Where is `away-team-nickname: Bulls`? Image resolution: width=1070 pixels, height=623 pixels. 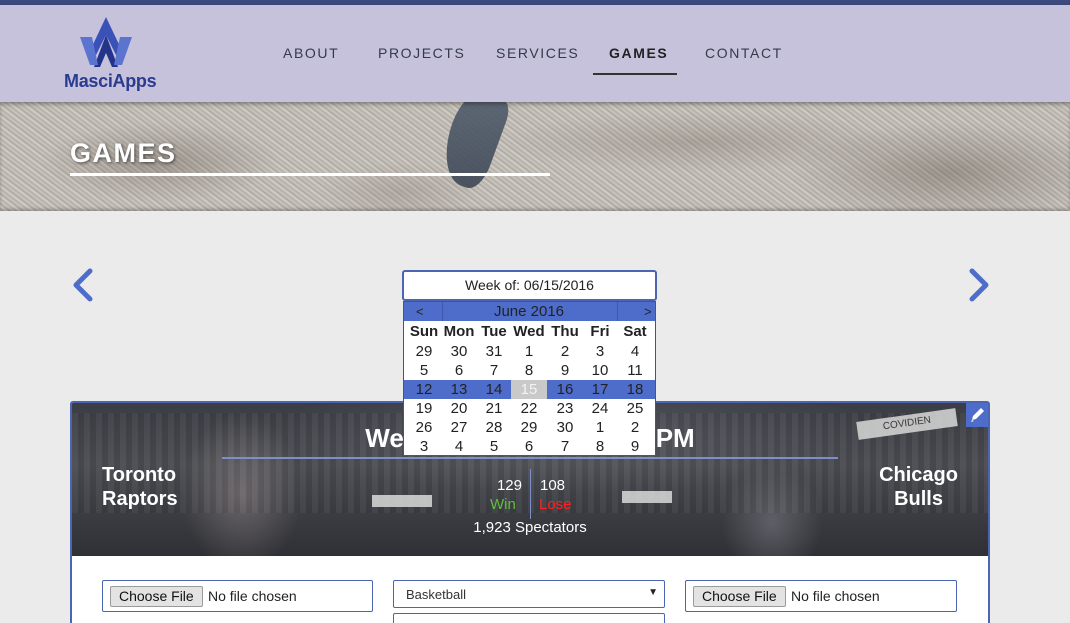
away-team-nickname: Bulls is located at coordinates (918, 499).